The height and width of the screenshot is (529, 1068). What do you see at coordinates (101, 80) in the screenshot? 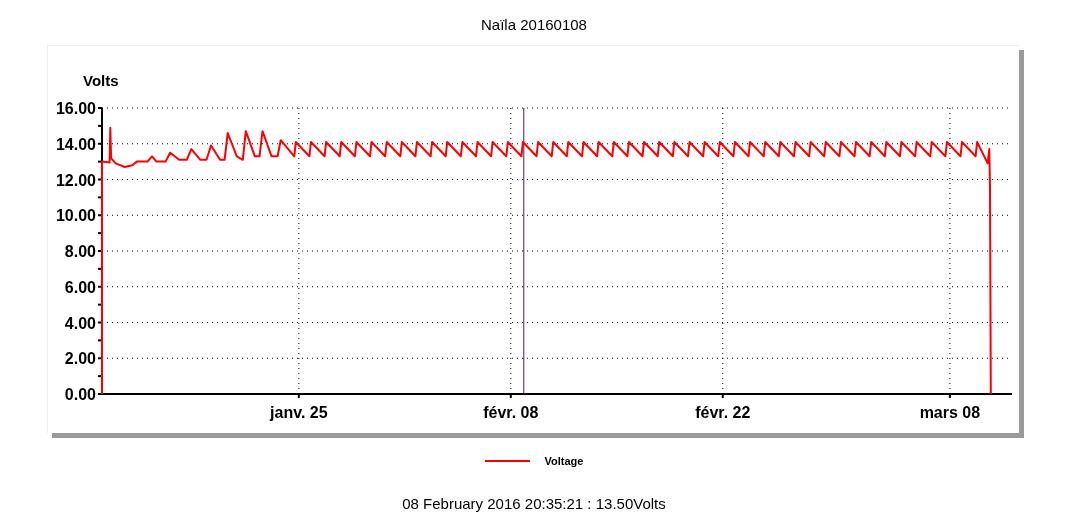
I see `y-axis-label: Volts` at bounding box center [101, 80].